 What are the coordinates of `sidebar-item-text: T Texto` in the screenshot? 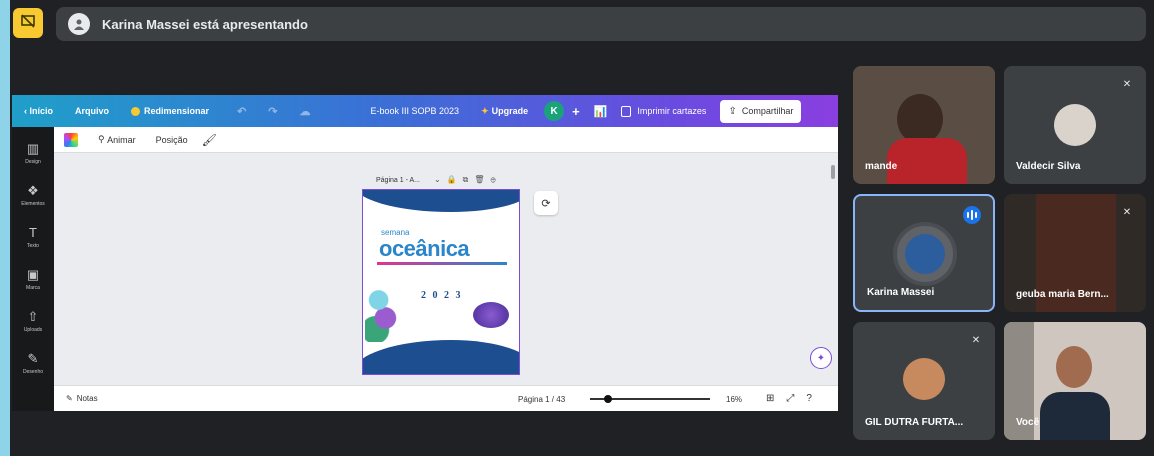 It's located at (33, 237).